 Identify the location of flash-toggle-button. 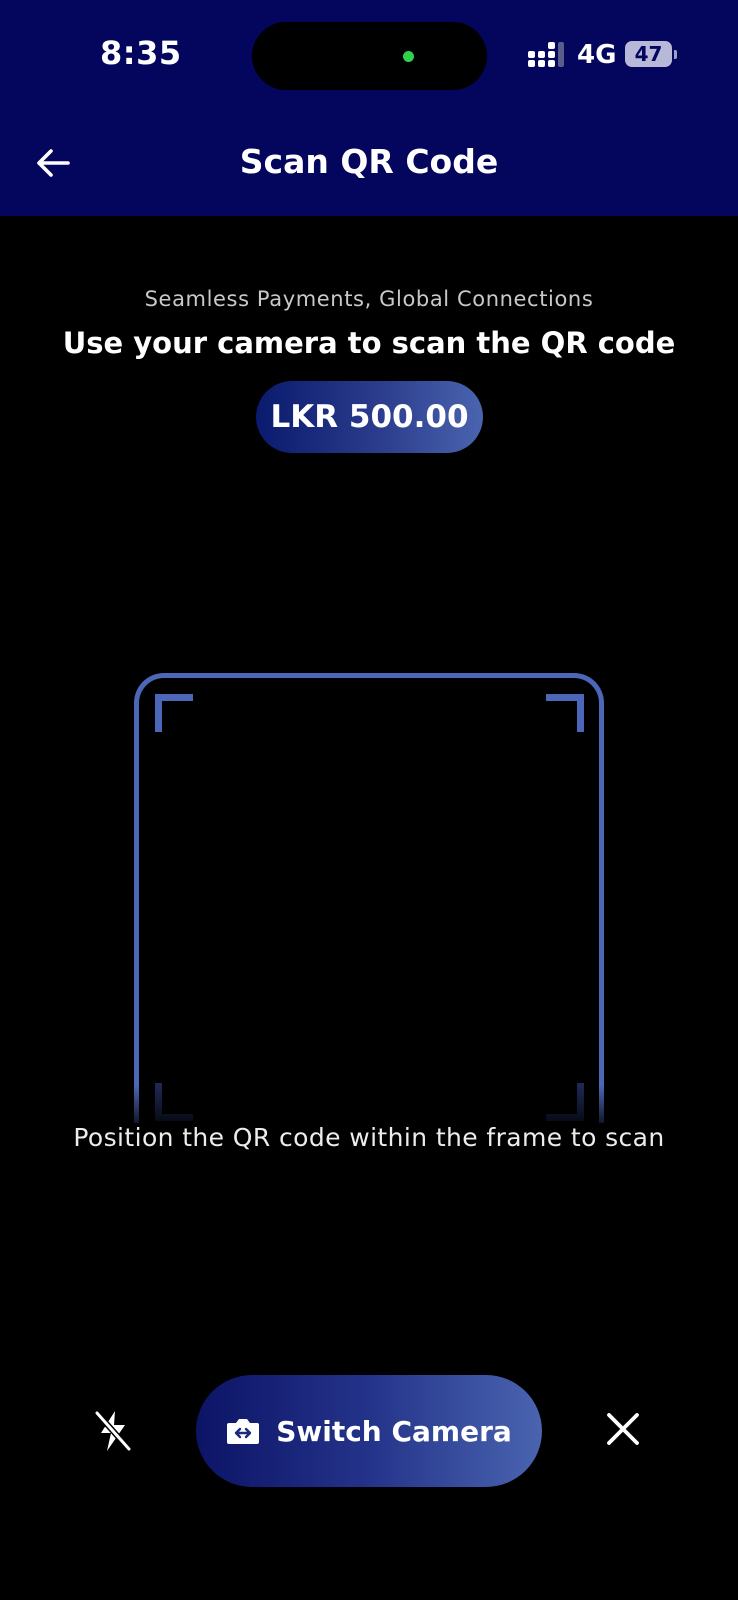
(113, 1431).